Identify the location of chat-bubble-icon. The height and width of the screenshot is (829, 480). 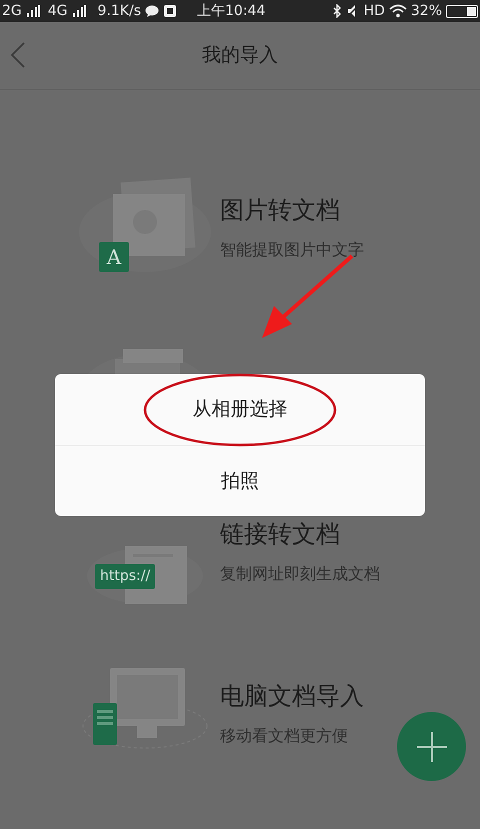
(152, 11).